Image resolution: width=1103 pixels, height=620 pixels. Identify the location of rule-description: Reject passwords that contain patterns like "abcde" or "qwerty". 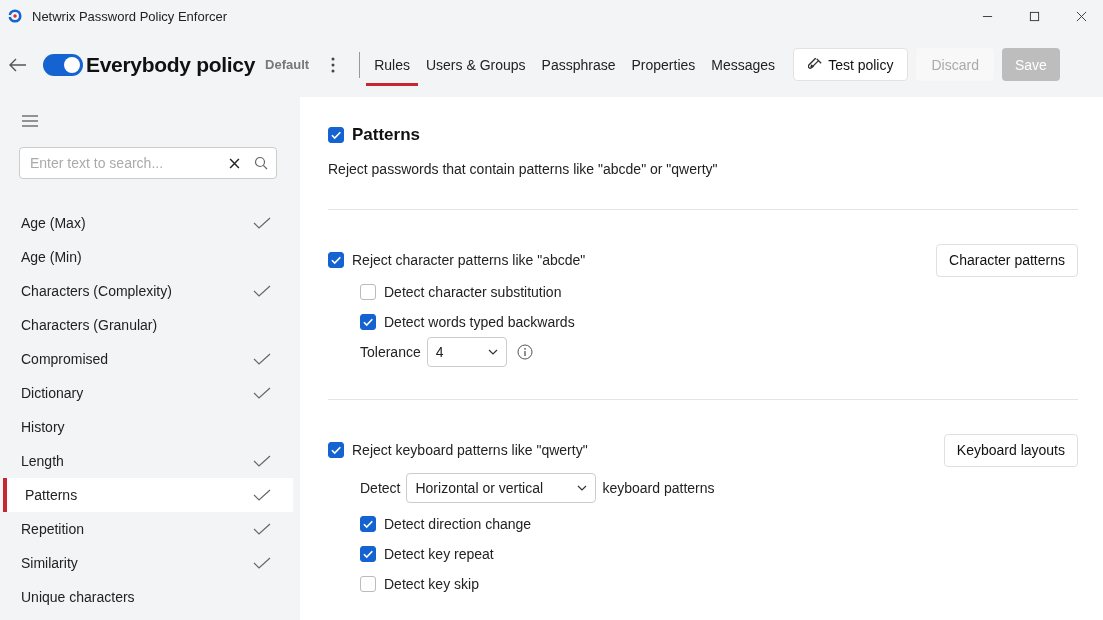
(523, 169).